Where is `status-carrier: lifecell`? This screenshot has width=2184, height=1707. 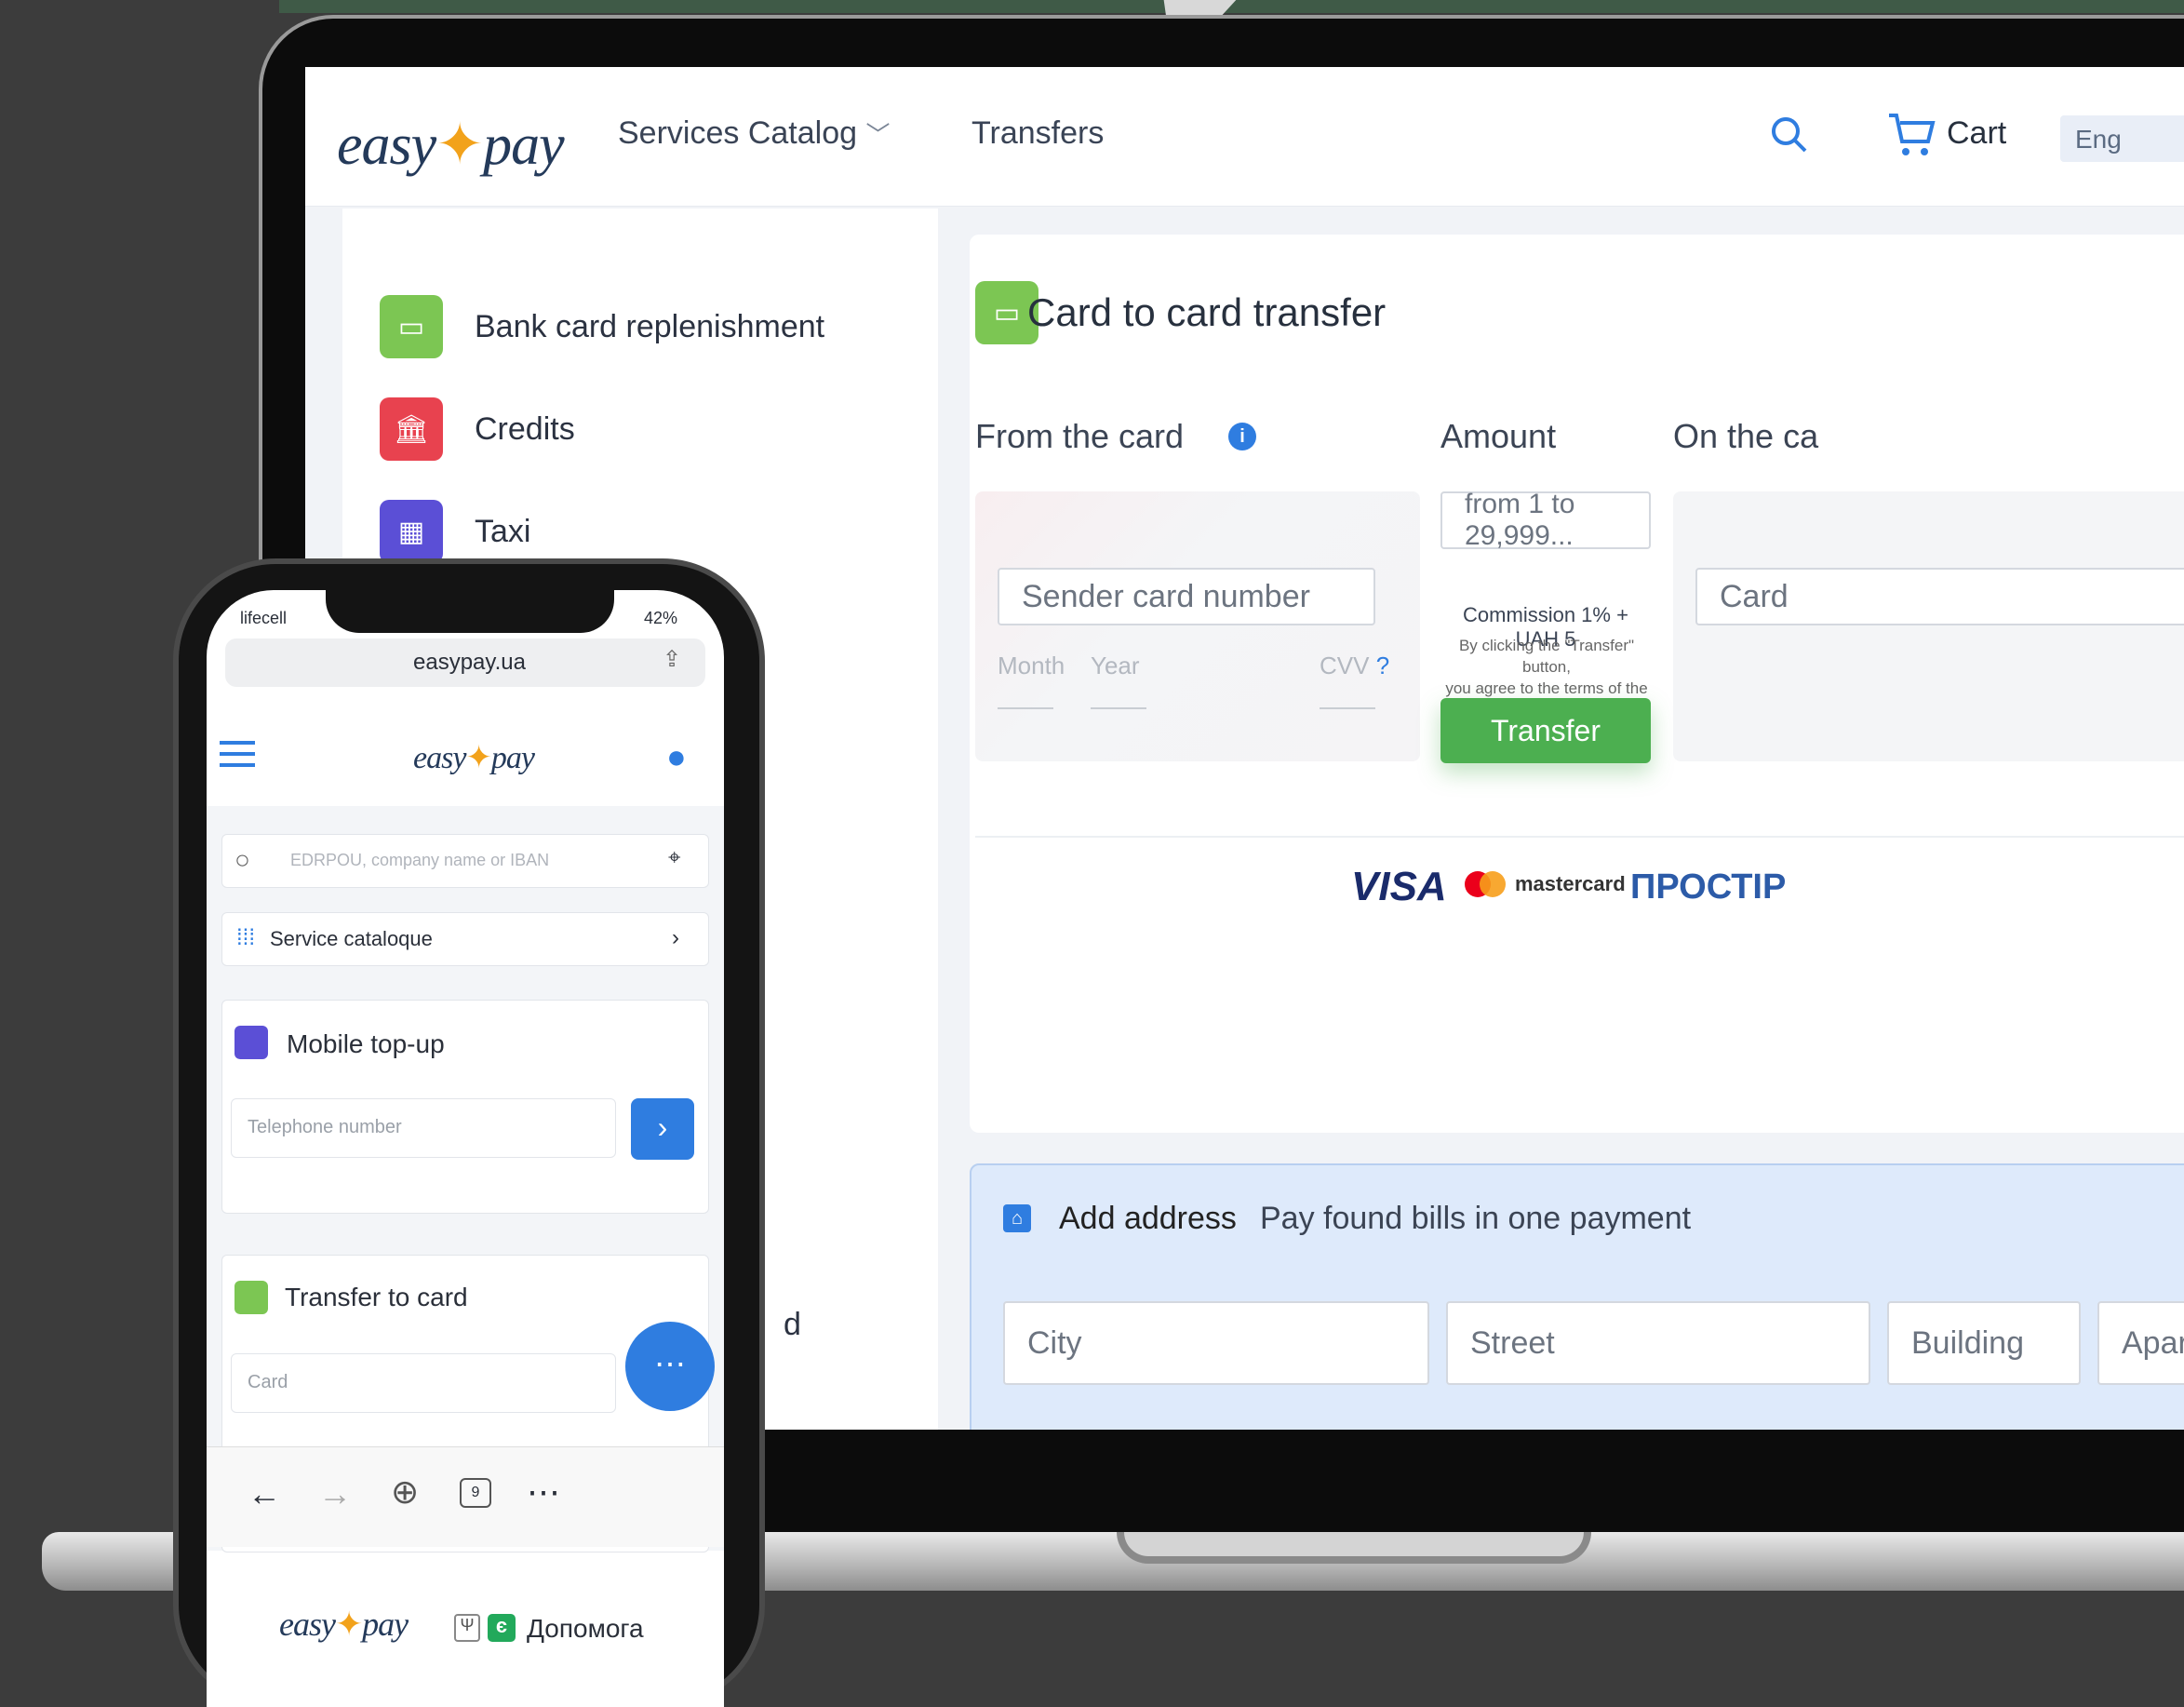 status-carrier: lifecell is located at coordinates (264, 618).